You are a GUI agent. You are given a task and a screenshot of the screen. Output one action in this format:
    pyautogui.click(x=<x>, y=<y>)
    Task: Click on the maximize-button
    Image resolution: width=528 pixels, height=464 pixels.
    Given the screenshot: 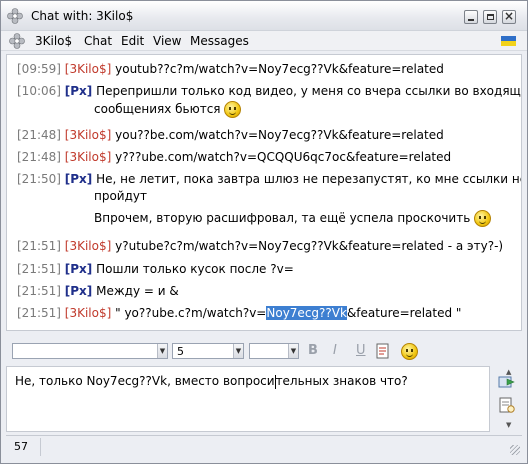 What is the action you would take?
    pyautogui.click(x=490, y=17)
    